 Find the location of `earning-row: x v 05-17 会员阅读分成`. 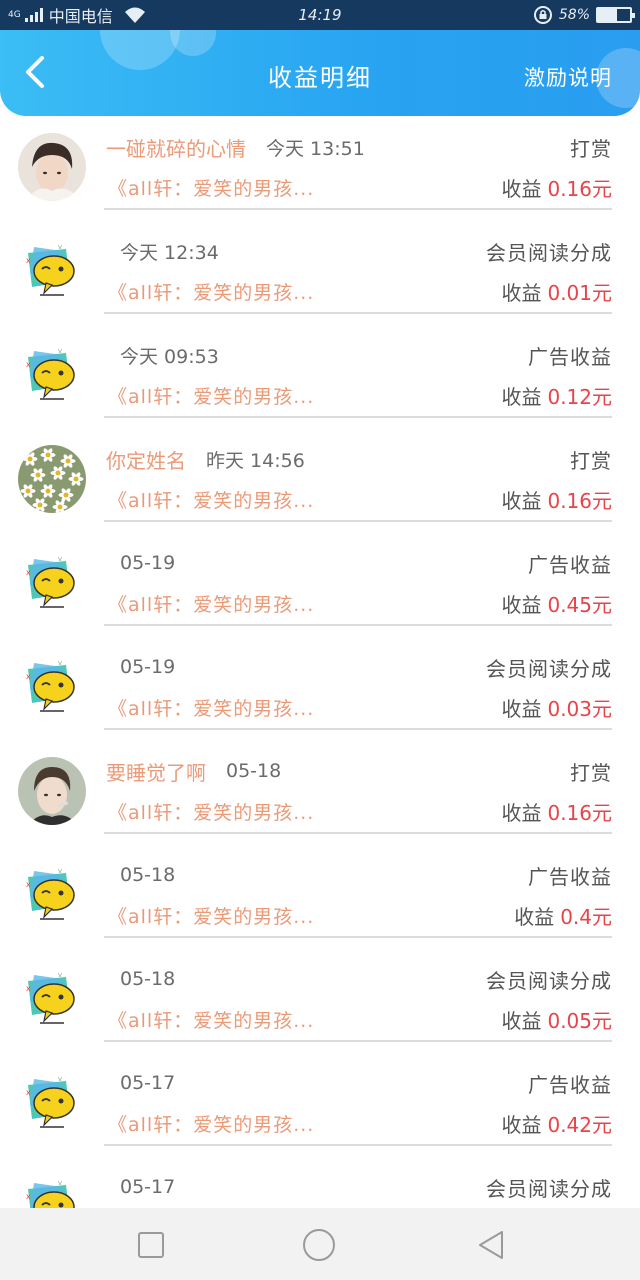

earning-row: x v 05-17 会员阅读分成 is located at coordinates (320, 1182).